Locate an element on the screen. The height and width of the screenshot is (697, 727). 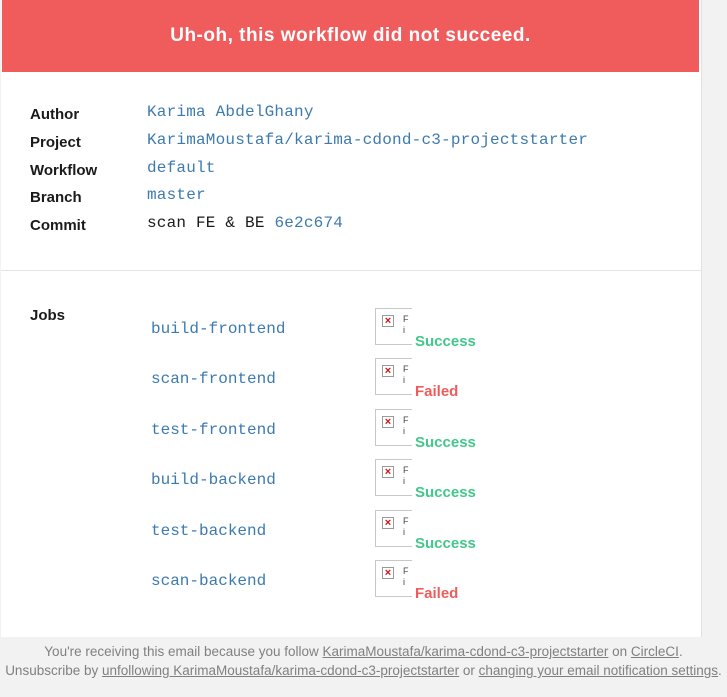
job-name-link: build-backend is located at coordinates (213, 480).